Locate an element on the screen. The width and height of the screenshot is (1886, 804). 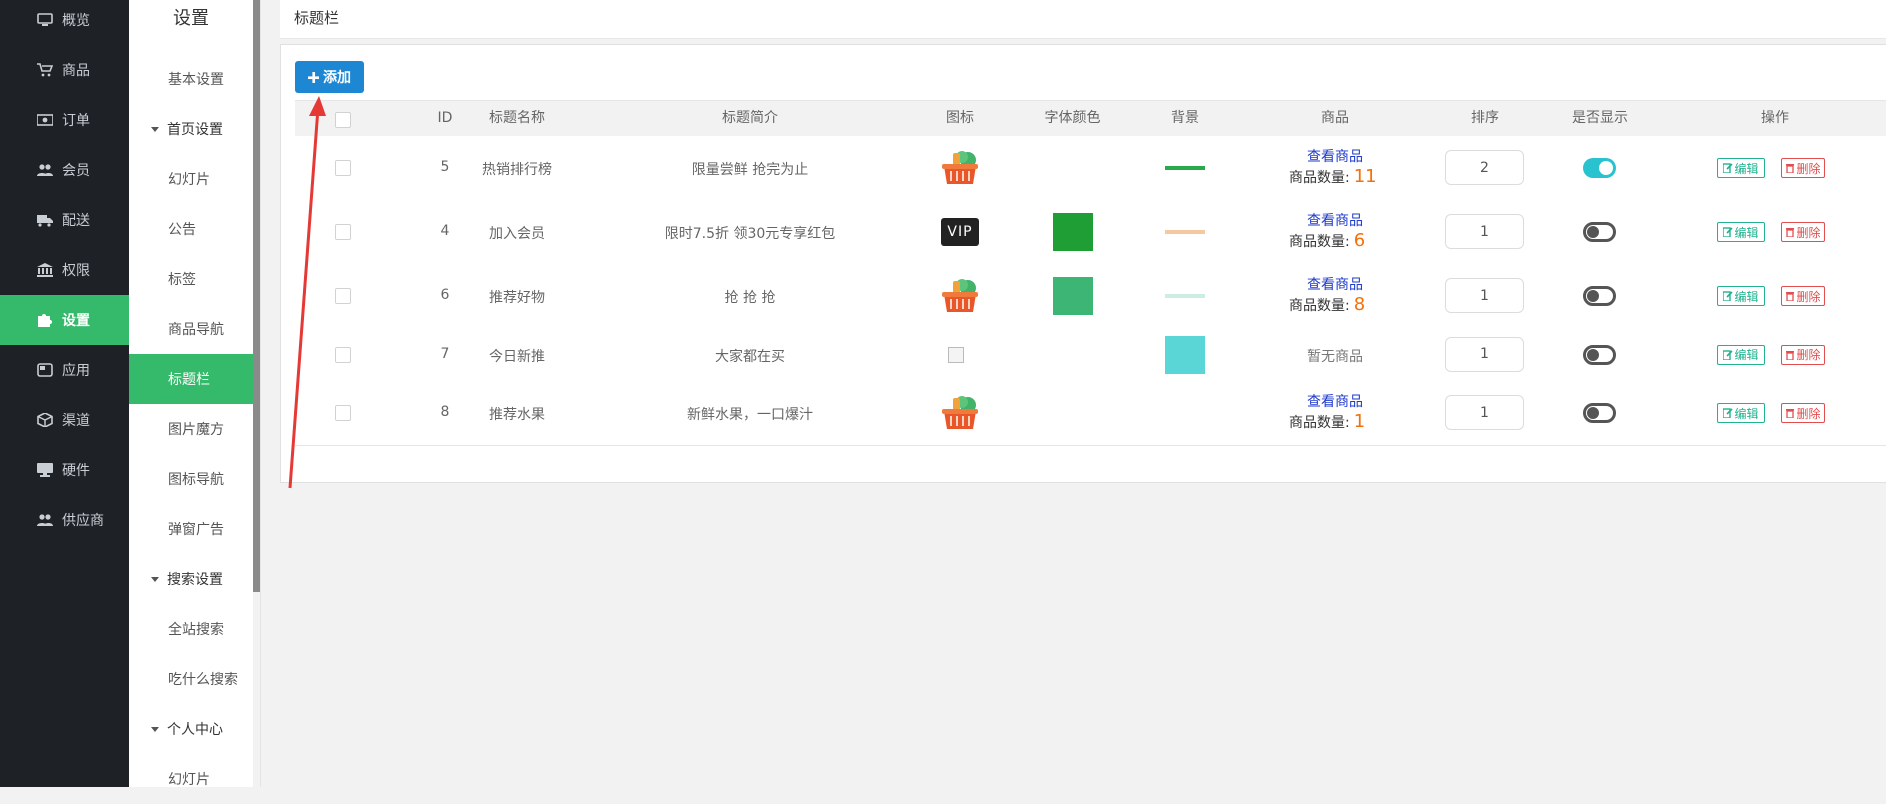
sort-input: 2 is located at coordinates (1484, 167).